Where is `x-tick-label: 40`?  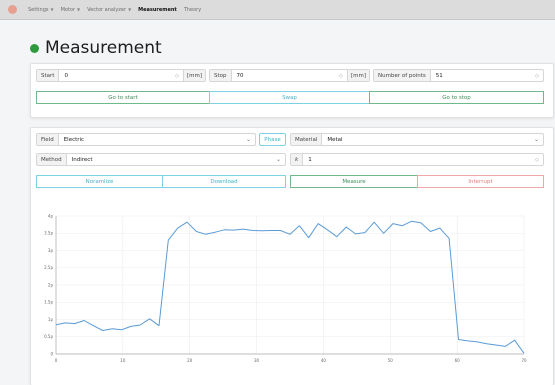 x-tick-label: 40 is located at coordinates (324, 360).